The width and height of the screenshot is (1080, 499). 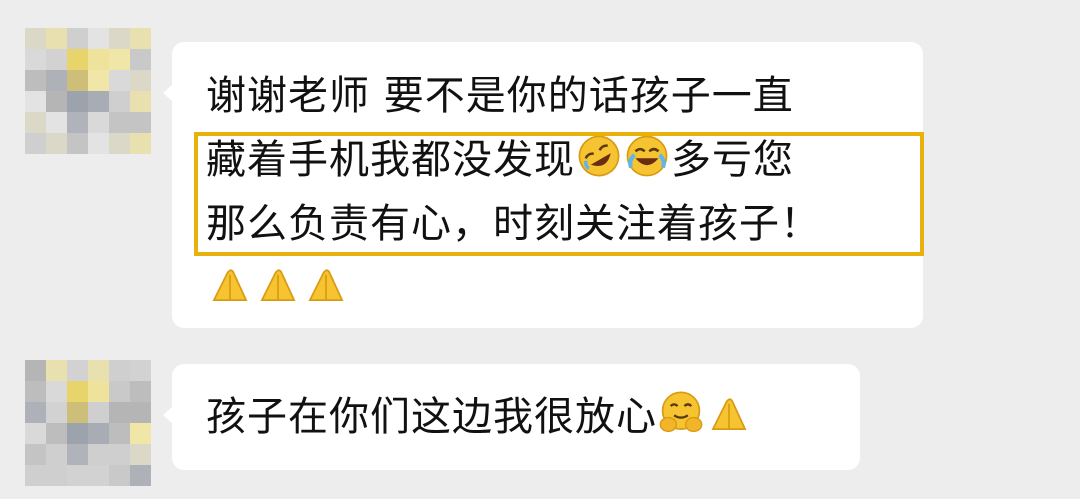 What do you see at coordinates (732, 160) in the screenshot?
I see `message-text: 多亏您` at bounding box center [732, 160].